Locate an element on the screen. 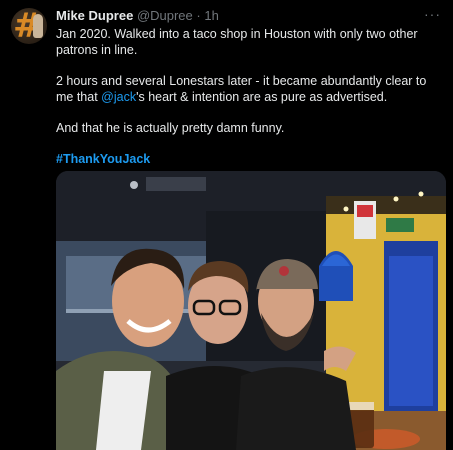  more-horizontal-icon: ··· is located at coordinates (432, 14).